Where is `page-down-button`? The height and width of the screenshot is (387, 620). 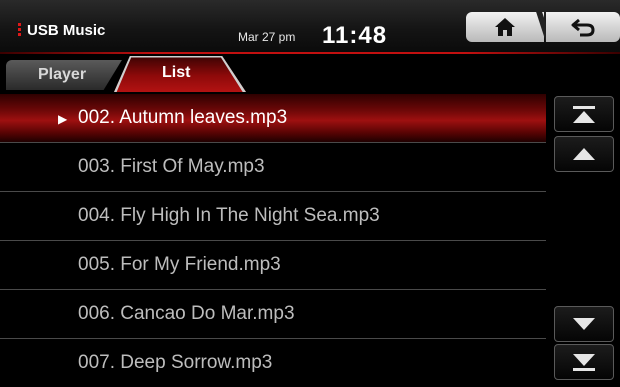 page-down-button is located at coordinates (584, 324).